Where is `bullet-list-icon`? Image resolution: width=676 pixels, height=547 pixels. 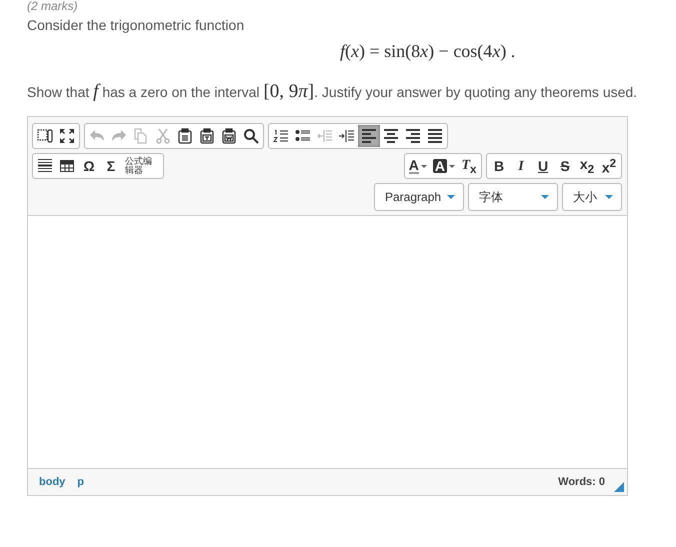
bullet-list-icon is located at coordinates (303, 136).